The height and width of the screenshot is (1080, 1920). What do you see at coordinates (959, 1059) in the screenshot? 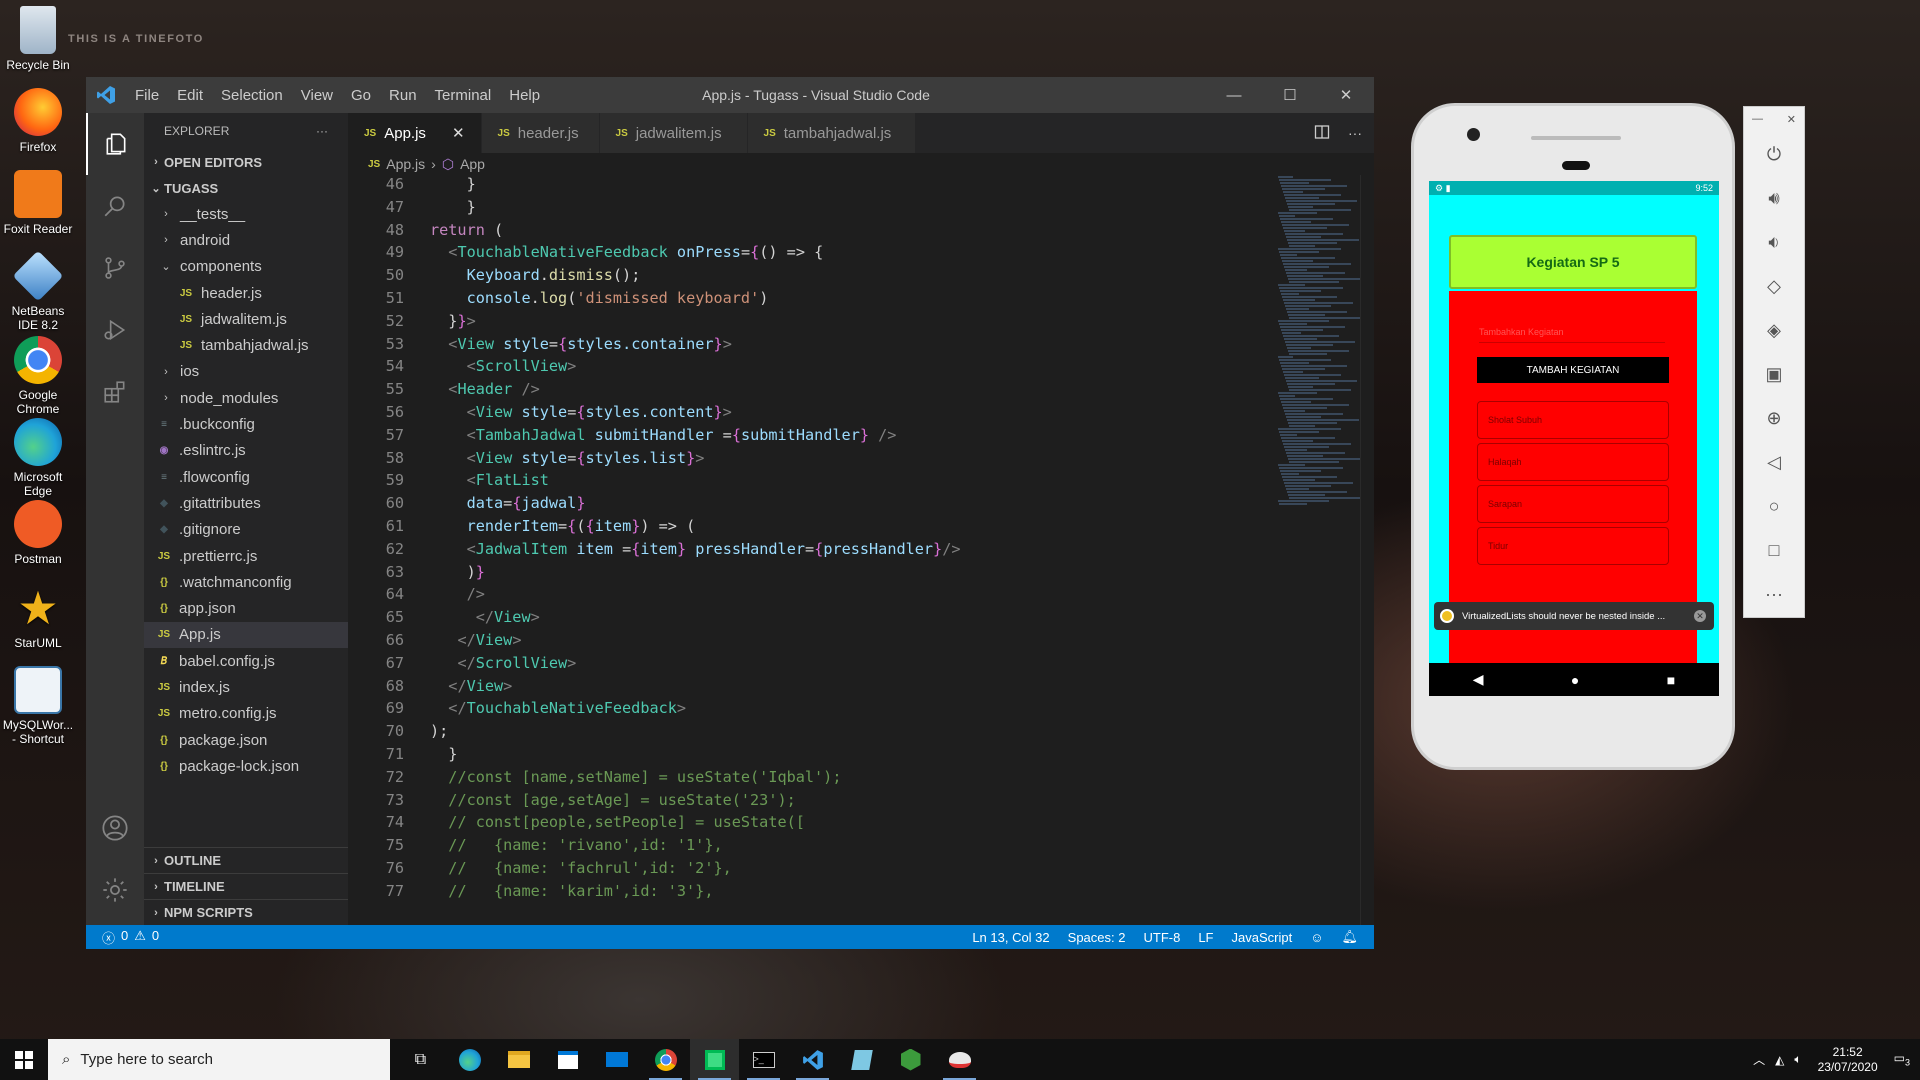
I see `emulator-taskbar-icon` at bounding box center [959, 1059].